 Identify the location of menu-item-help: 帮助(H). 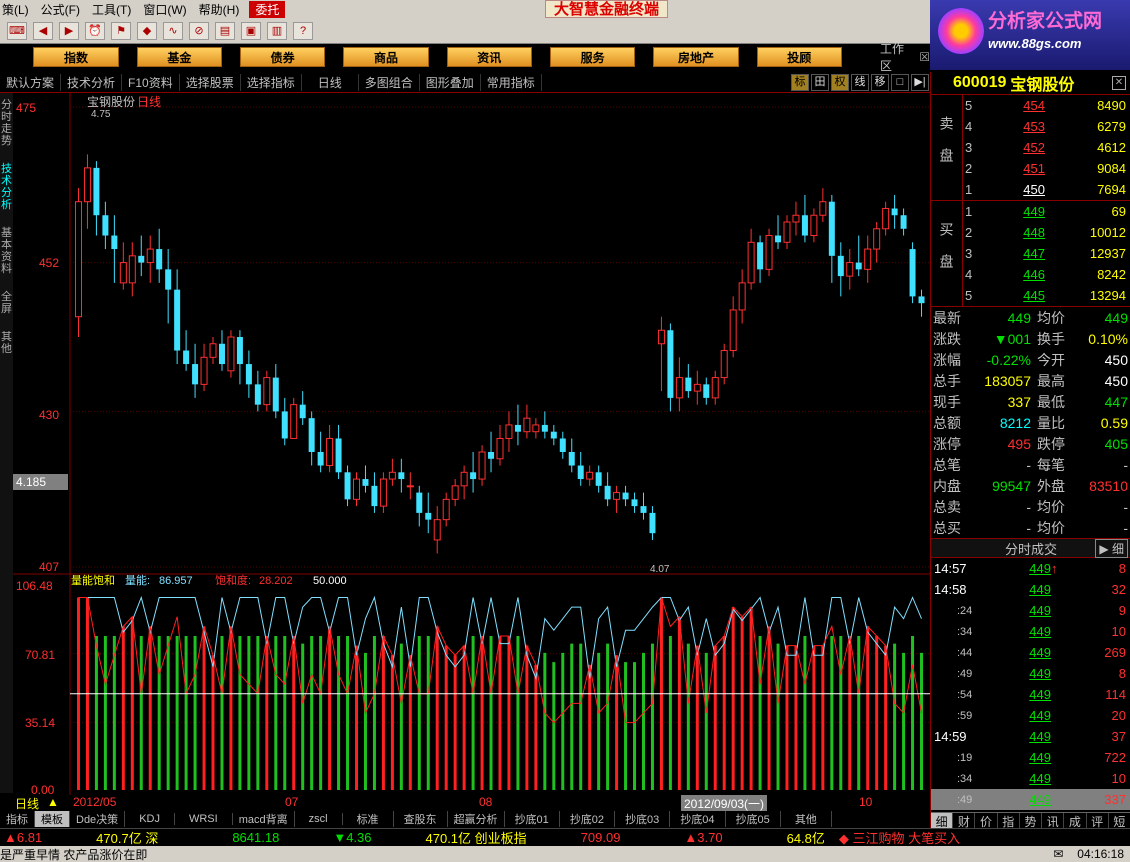
(223, 9).